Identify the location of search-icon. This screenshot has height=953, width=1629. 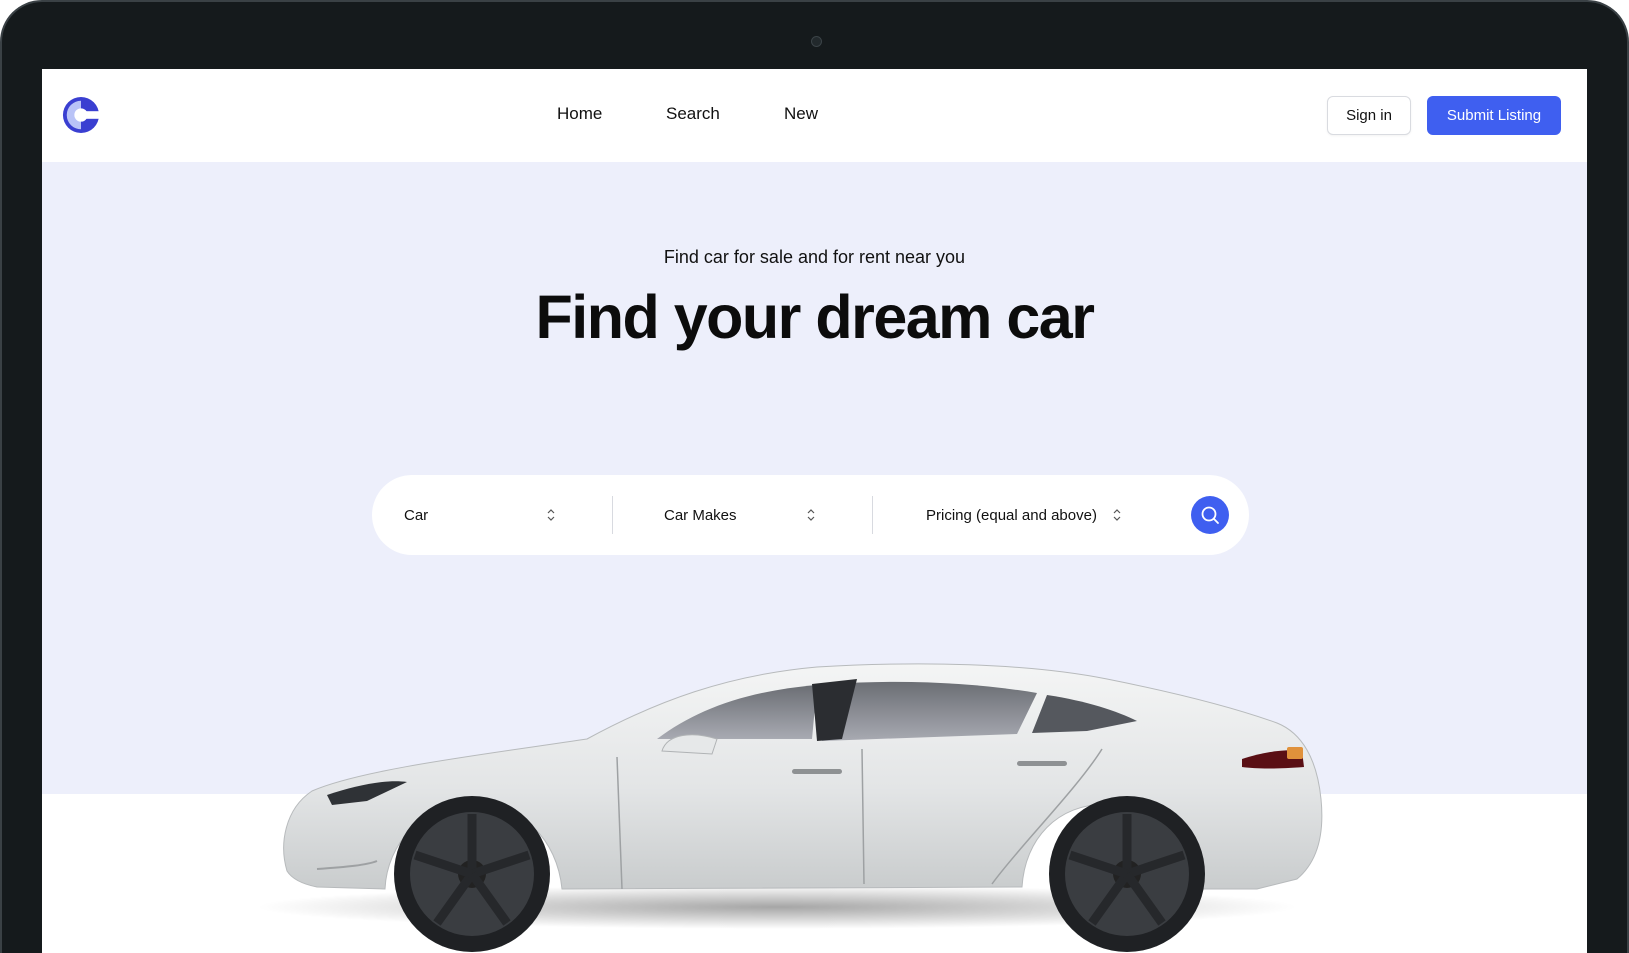
(1210, 515).